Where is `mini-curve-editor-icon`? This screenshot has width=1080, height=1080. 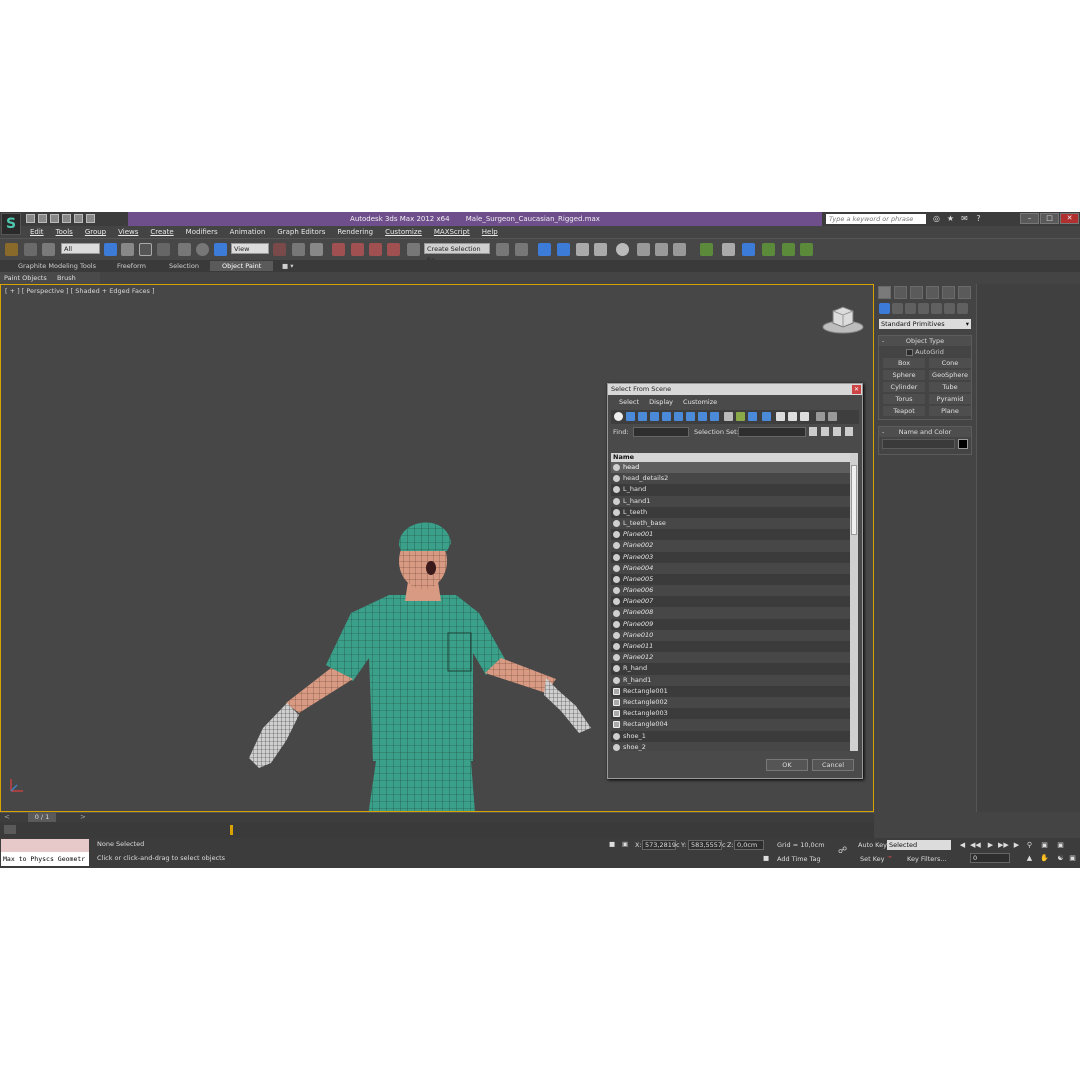
mini-curve-editor-icon is located at coordinates (10, 829).